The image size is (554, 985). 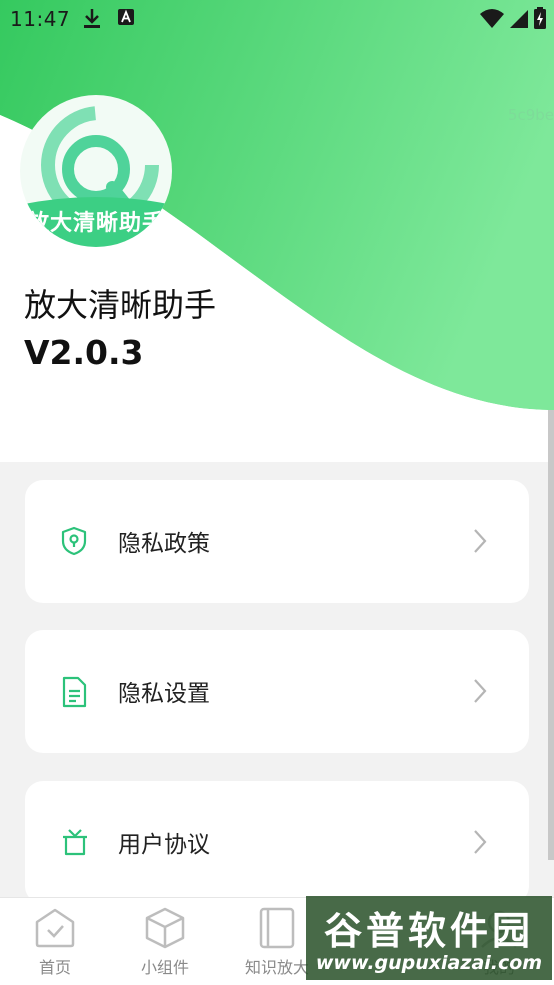 I want to click on tab-home-label: 首页, so click(x=54, y=967).